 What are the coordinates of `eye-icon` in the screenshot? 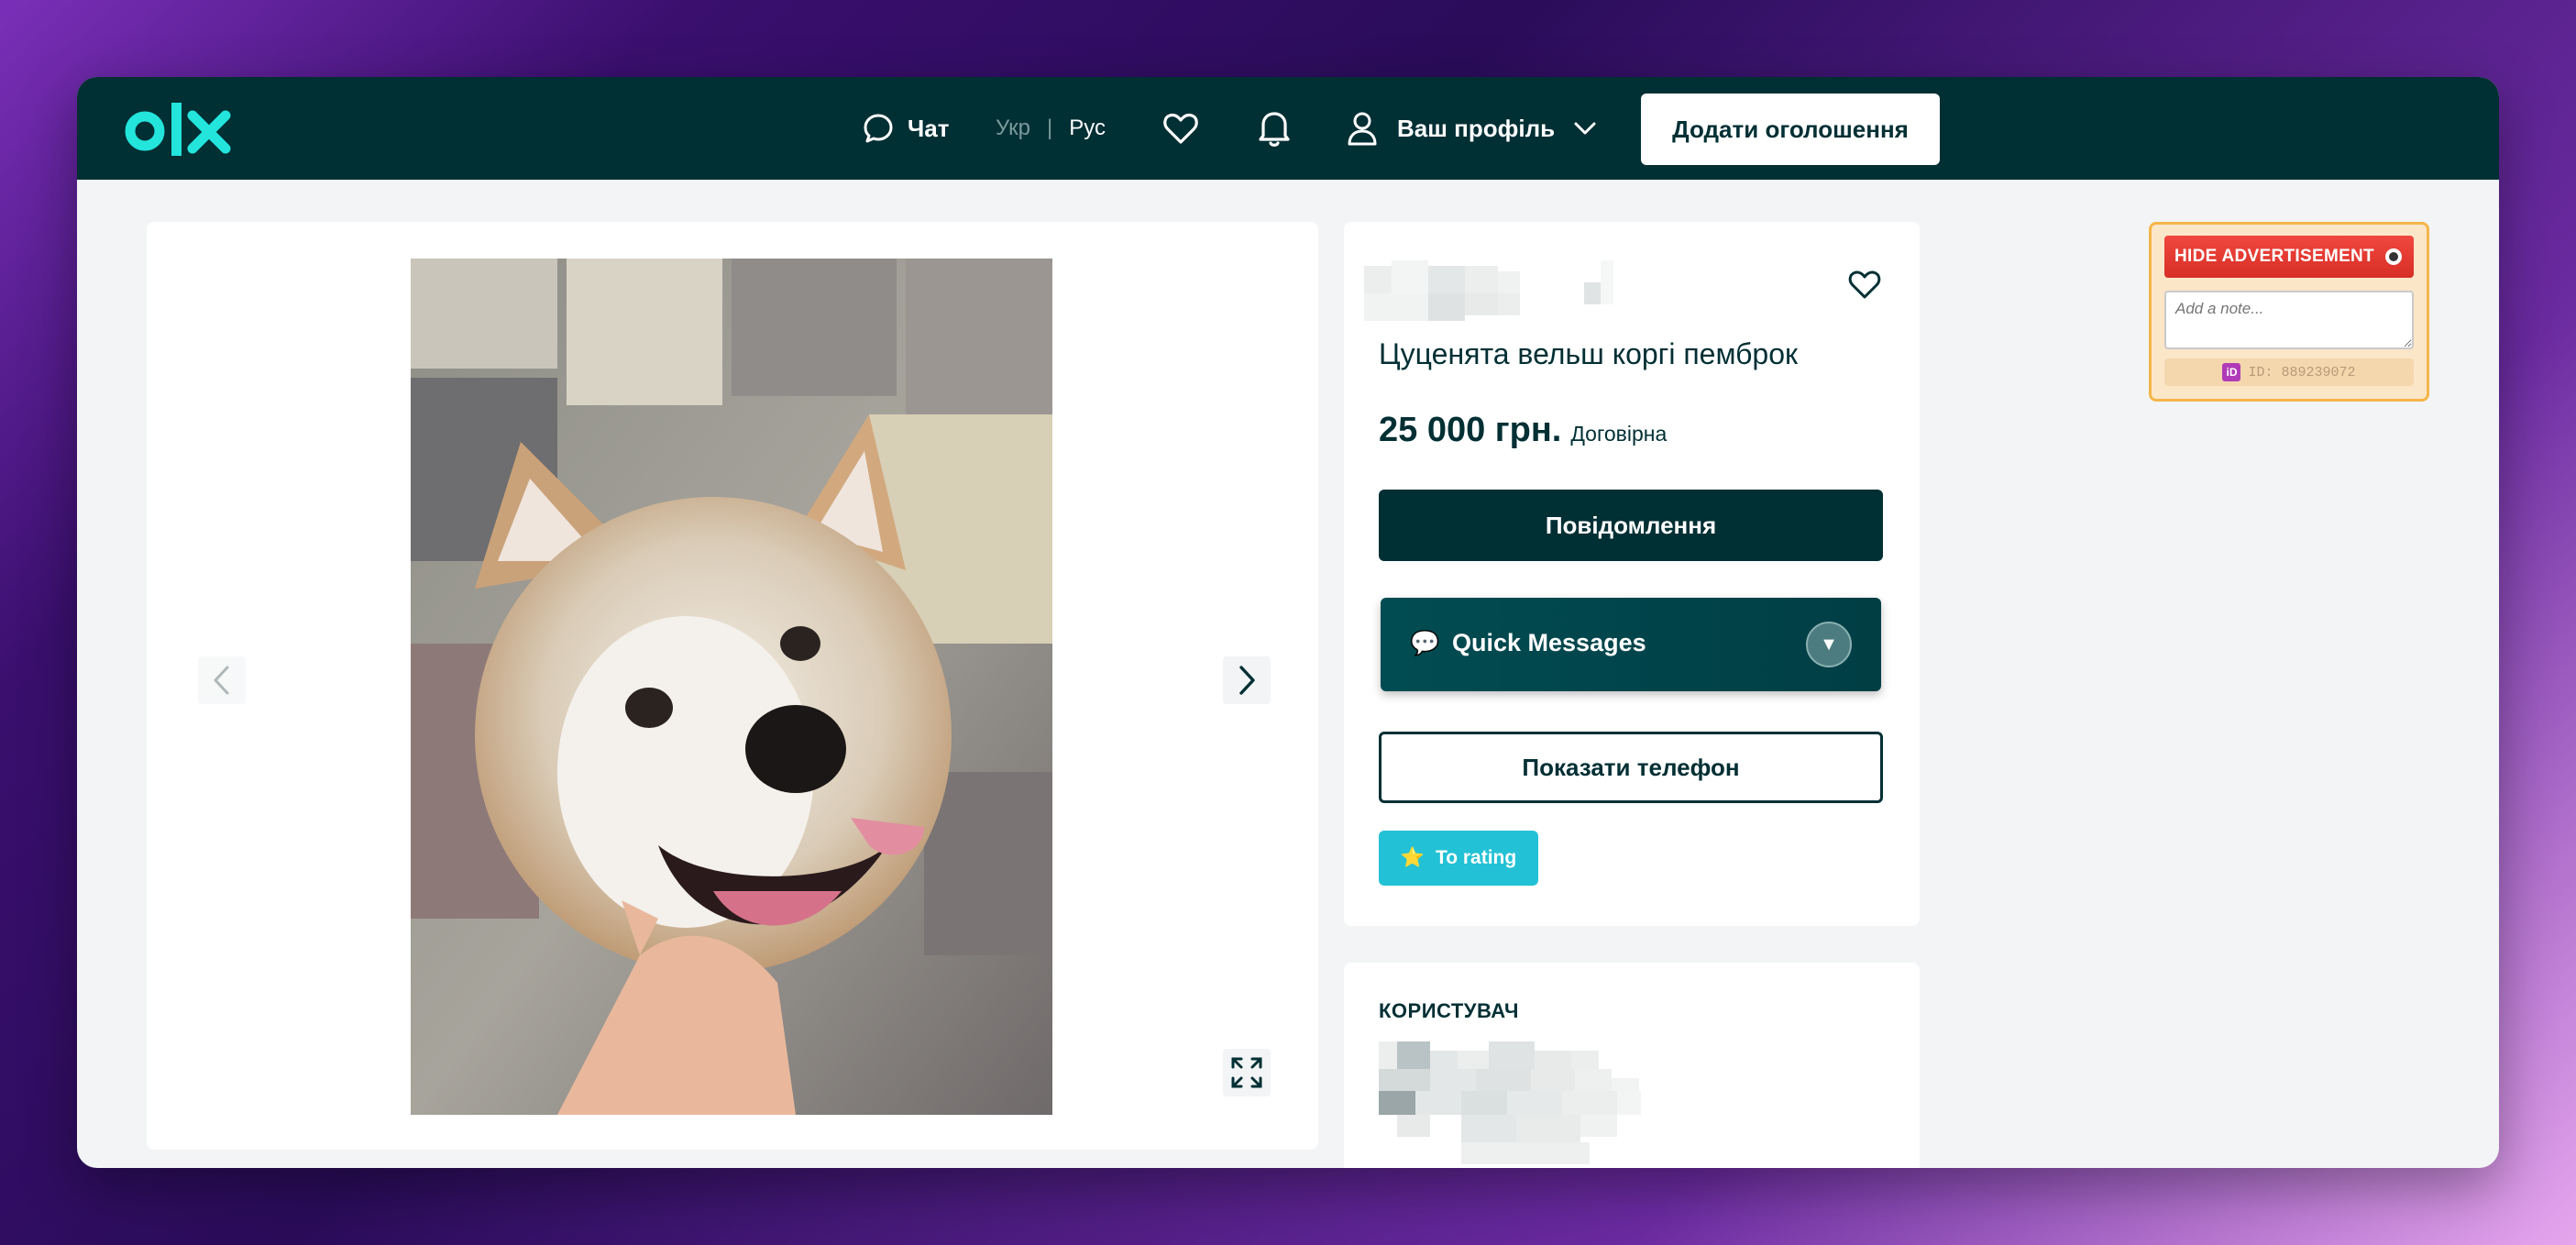 It's located at (2393, 256).